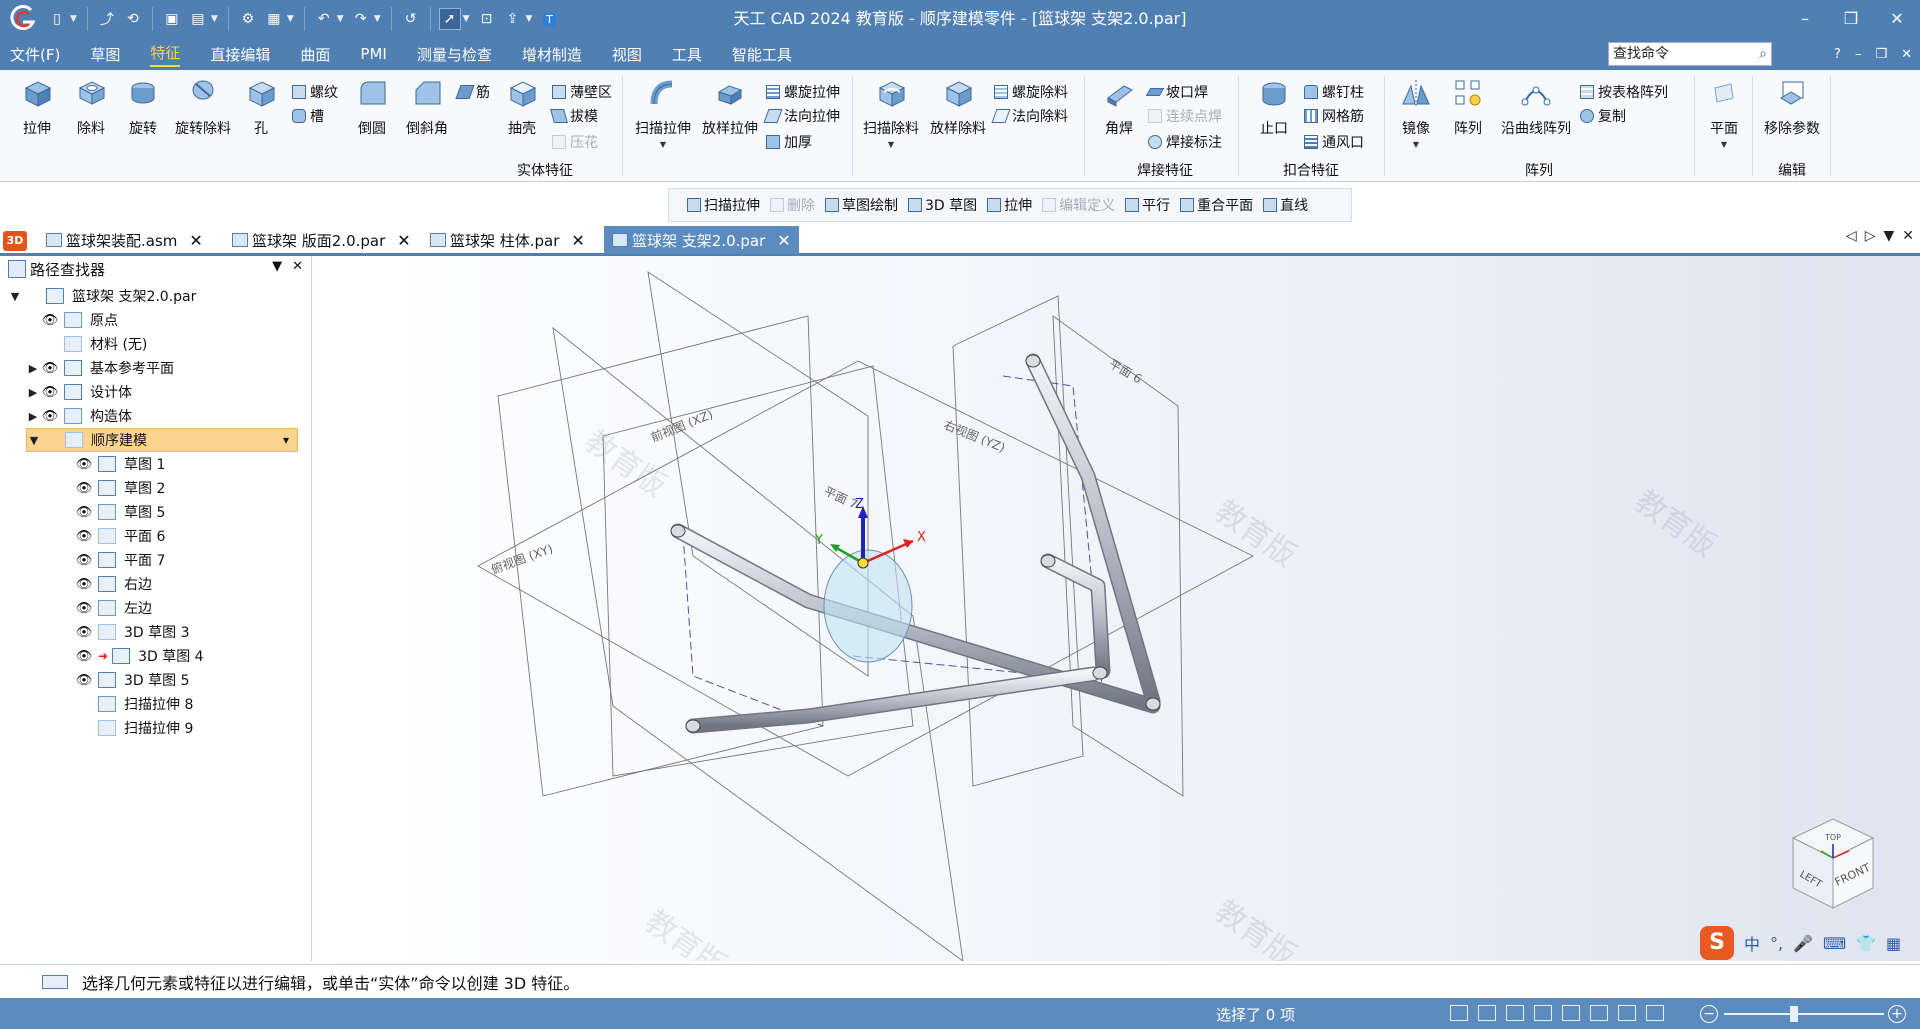 This screenshot has height=1029, width=1920. I want to click on fillet-weld-button: 角焊, so click(1119, 107).